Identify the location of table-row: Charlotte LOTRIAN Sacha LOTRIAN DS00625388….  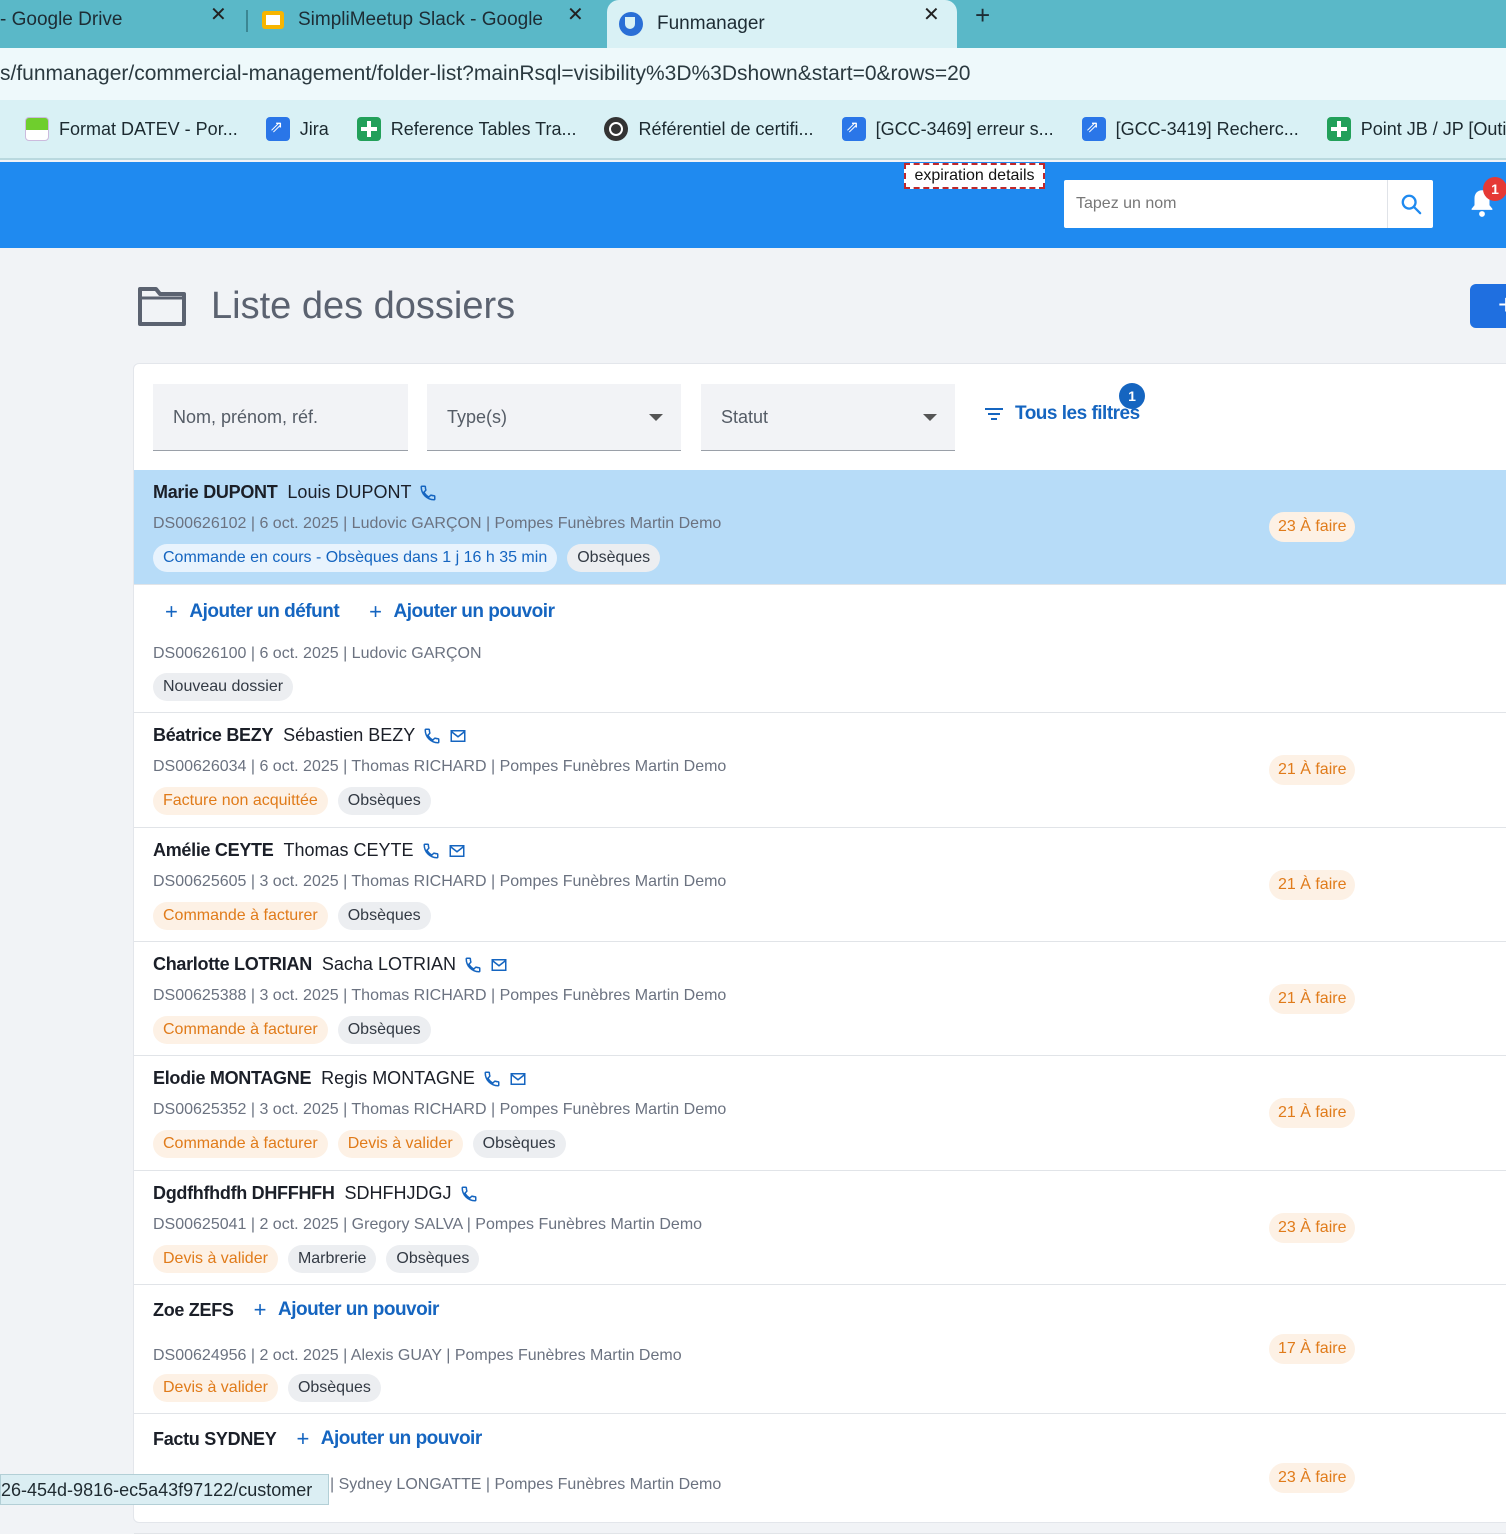
(820, 999).